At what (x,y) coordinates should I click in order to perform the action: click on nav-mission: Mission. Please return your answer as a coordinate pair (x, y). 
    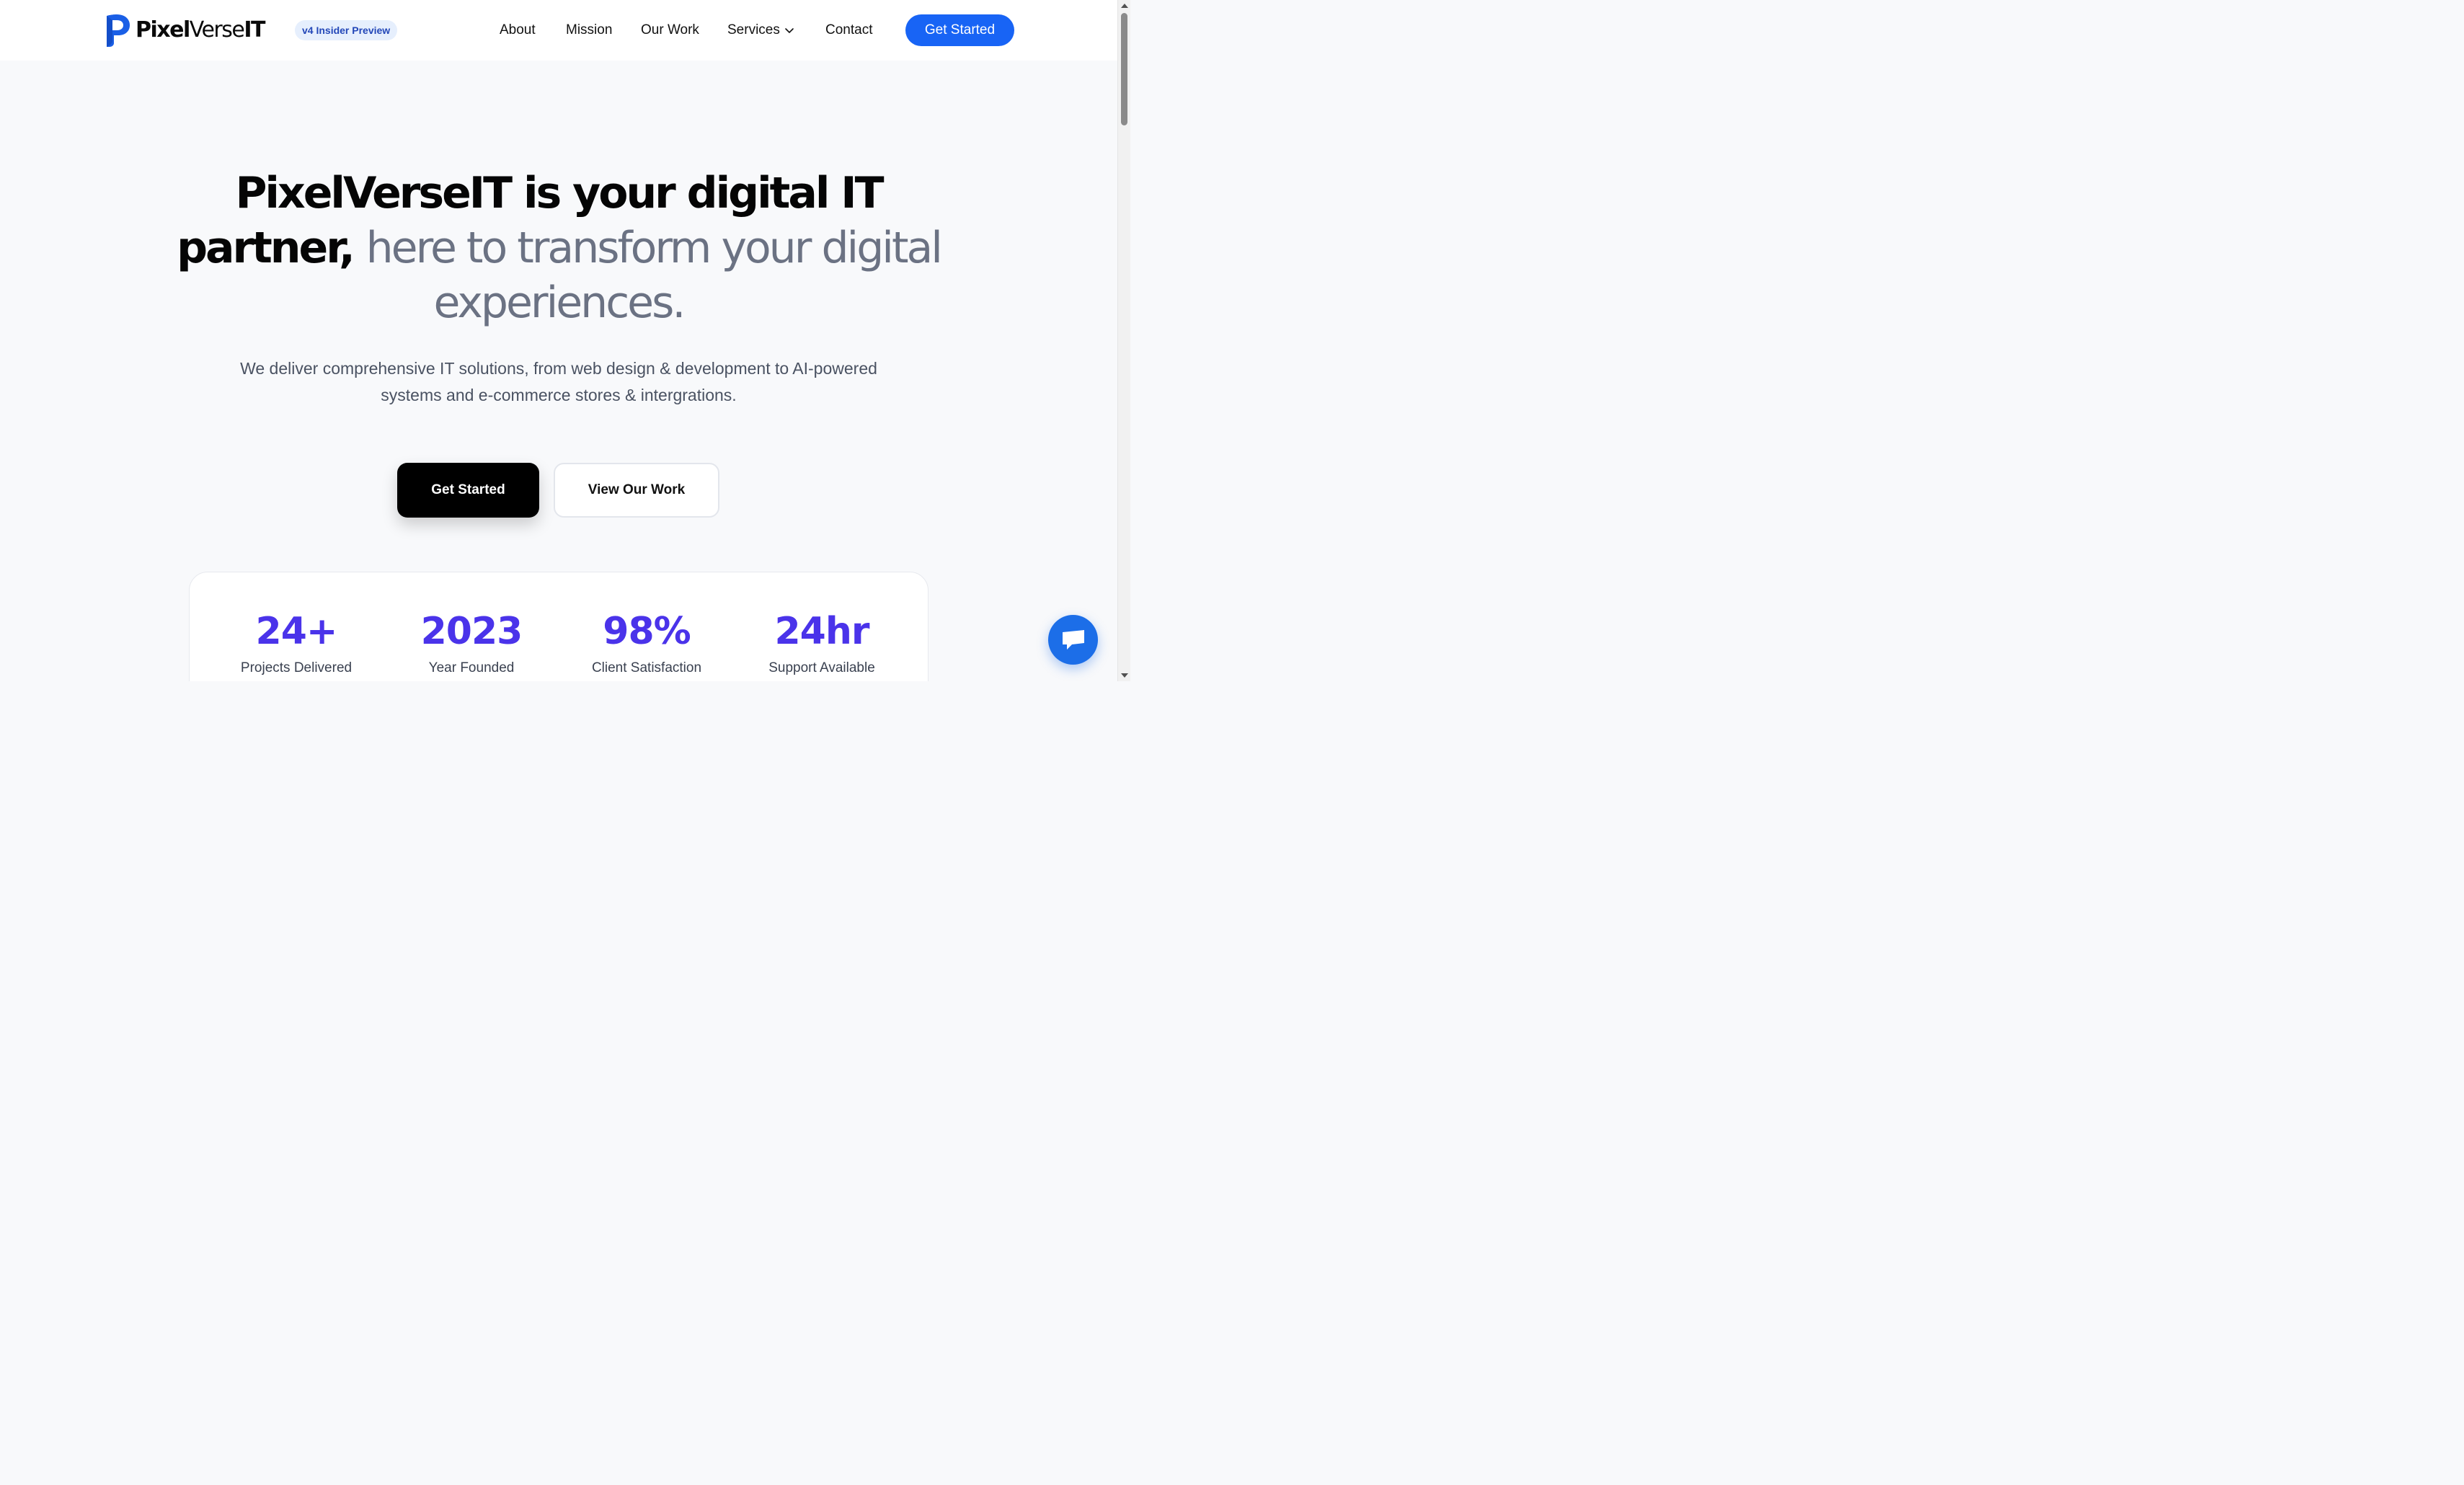
    Looking at the image, I should click on (589, 30).